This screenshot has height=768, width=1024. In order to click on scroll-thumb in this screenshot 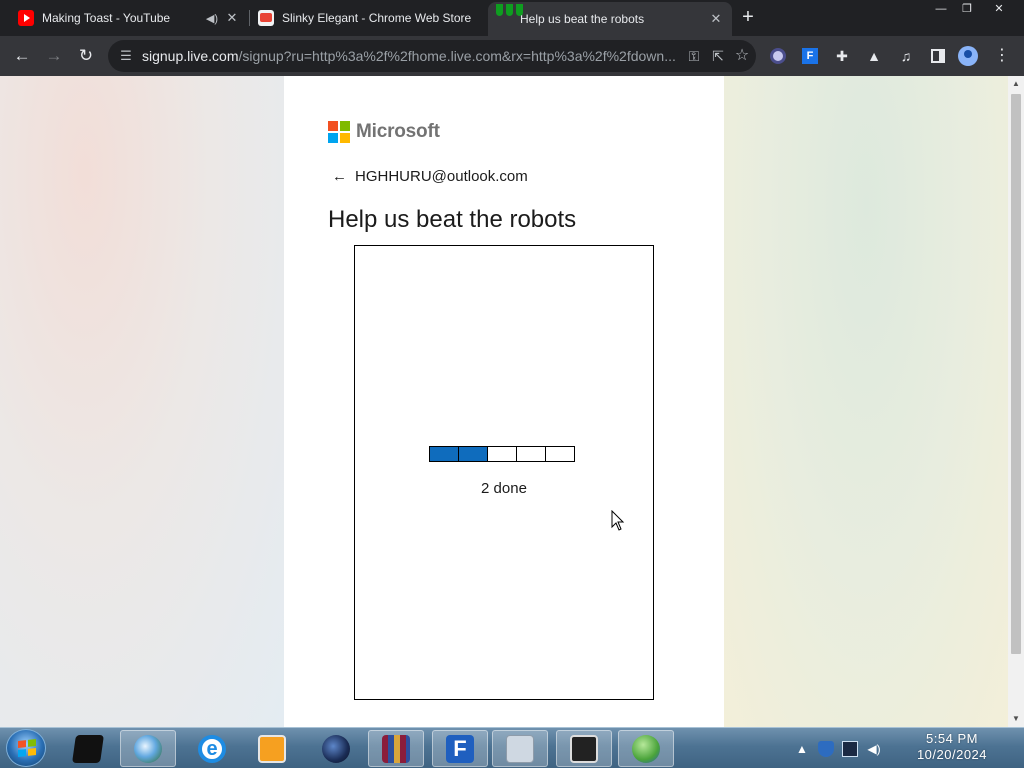, I will do `click(1016, 374)`.